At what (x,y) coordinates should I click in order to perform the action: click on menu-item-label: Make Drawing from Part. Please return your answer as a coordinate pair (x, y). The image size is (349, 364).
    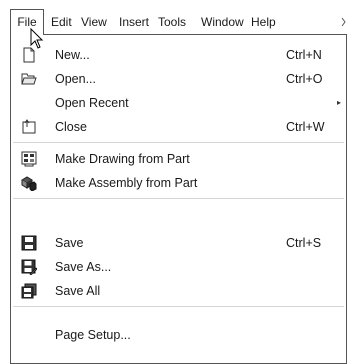
    Looking at the image, I should click on (122, 159).